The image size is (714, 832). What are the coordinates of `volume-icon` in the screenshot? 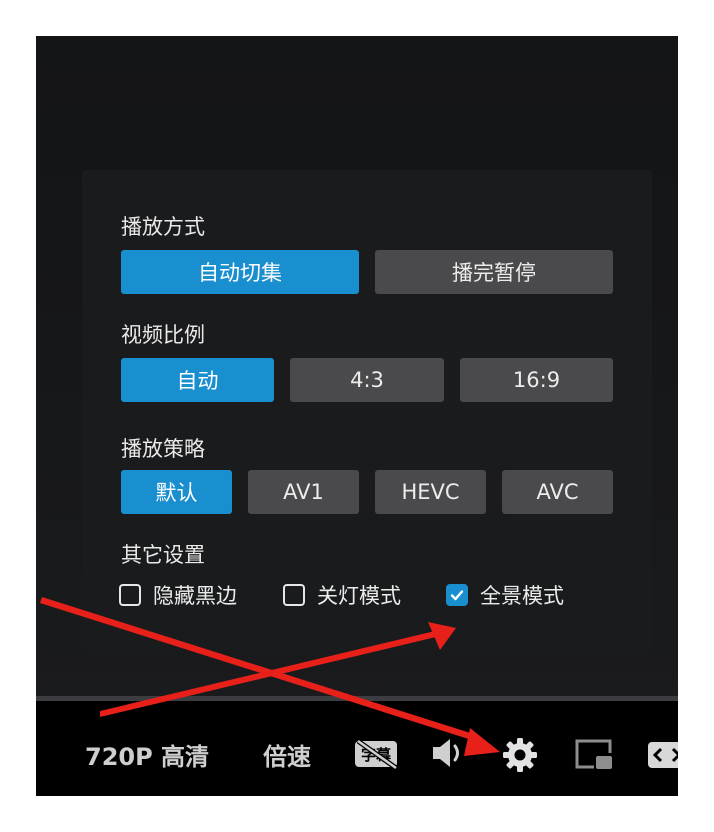 It's located at (448, 753).